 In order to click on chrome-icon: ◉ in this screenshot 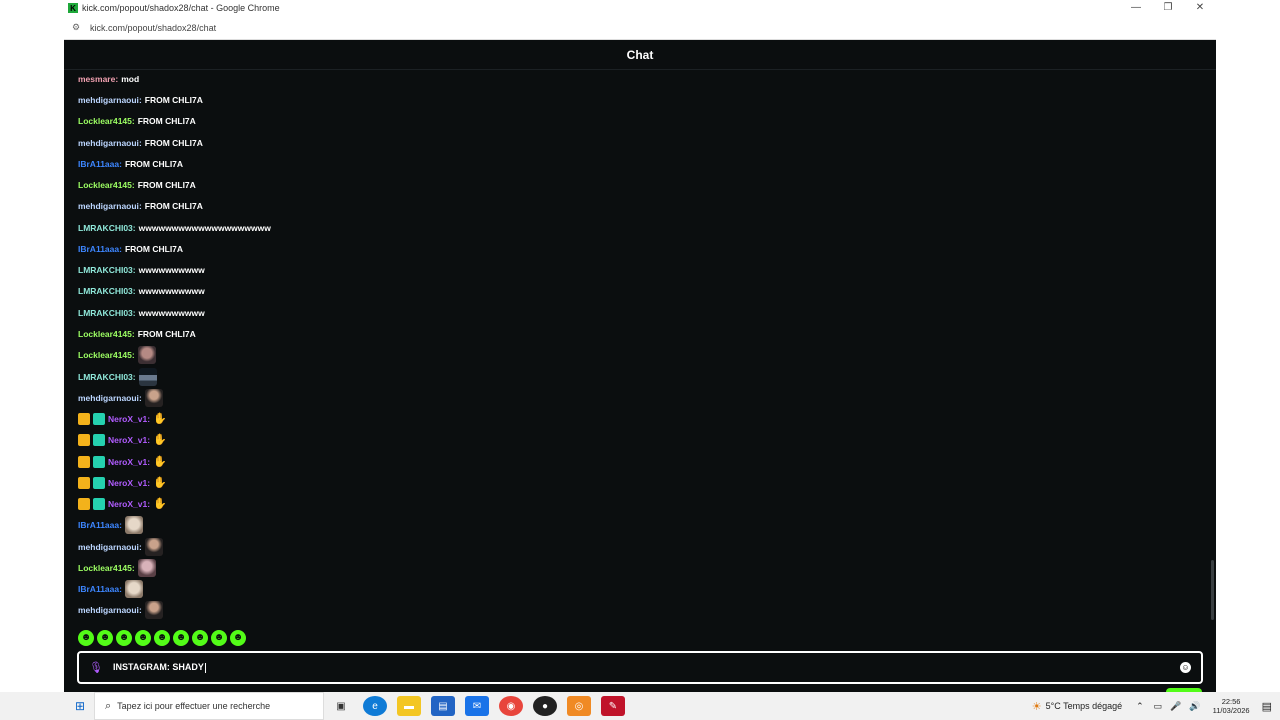, I will do `click(511, 706)`.